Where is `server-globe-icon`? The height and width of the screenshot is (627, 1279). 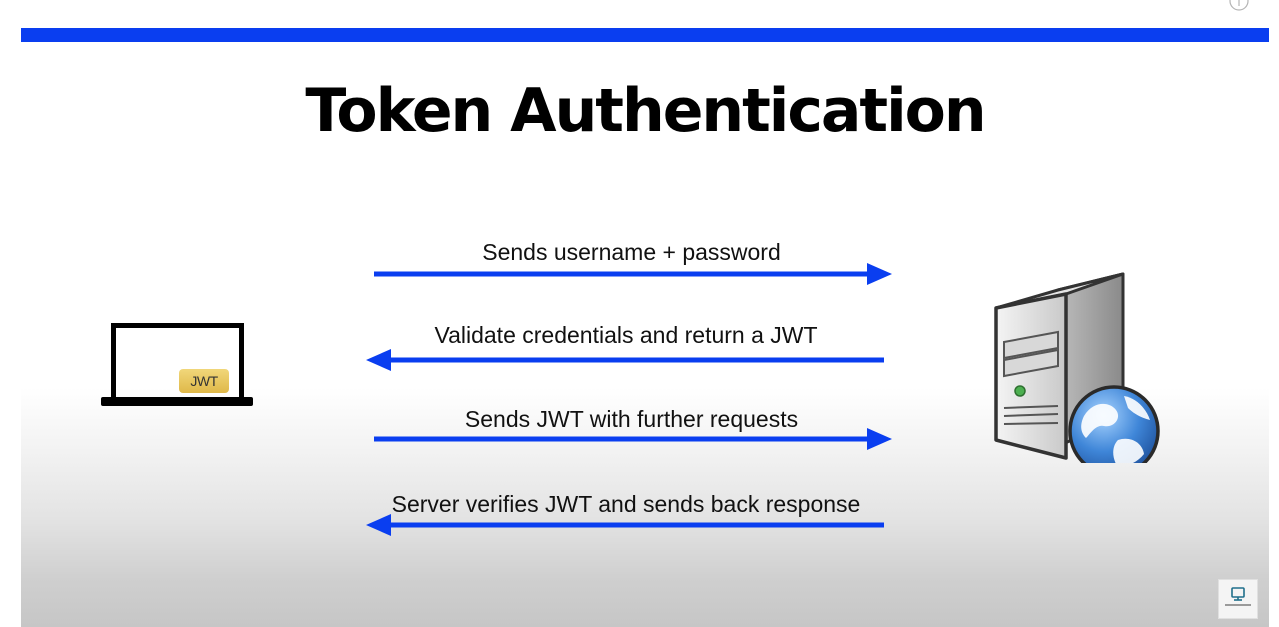 server-globe-icon is located at coordinates (1077, 367).